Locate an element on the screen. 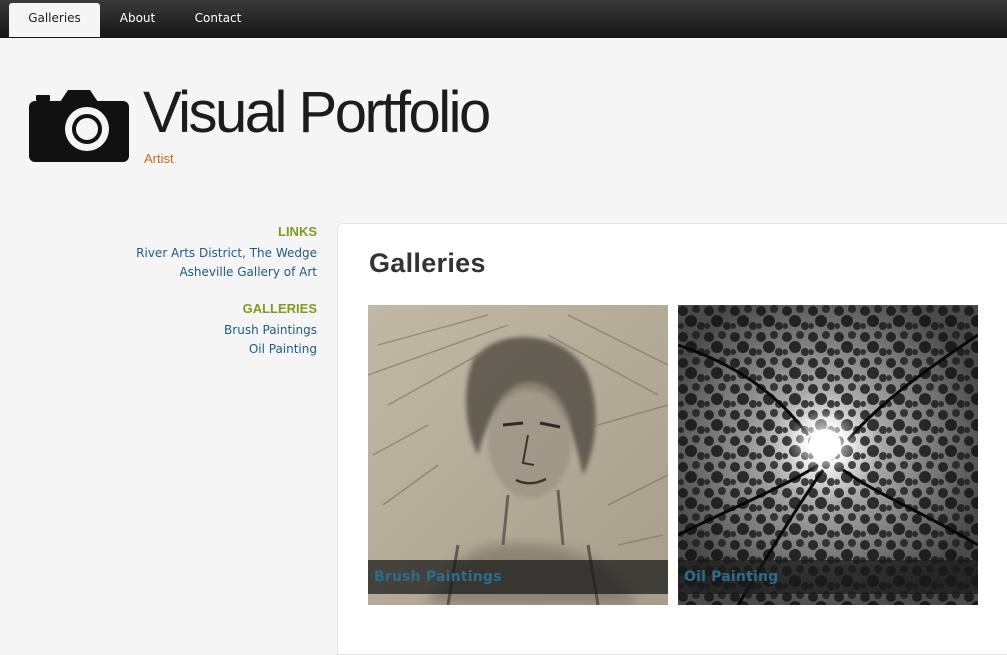  caption-bar: Oil Painting is located at coordinates (828, 577).